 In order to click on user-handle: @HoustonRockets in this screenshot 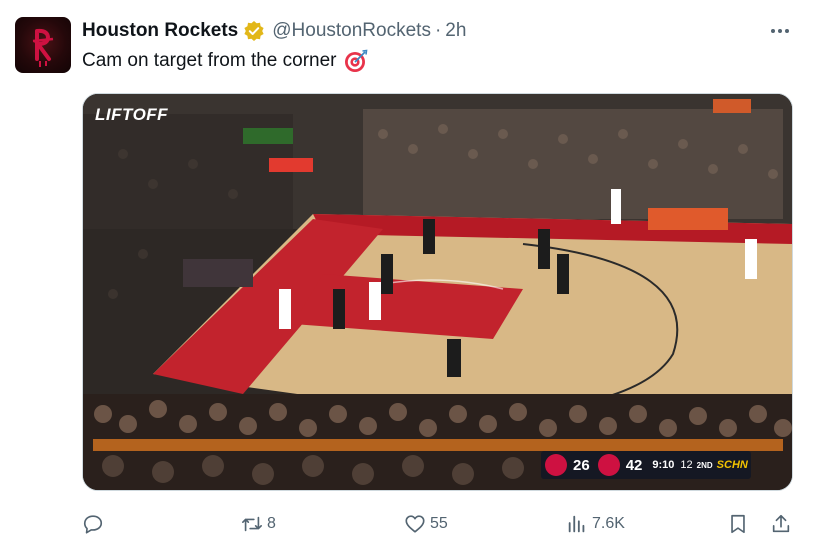, I will do `click(351, 31)`.